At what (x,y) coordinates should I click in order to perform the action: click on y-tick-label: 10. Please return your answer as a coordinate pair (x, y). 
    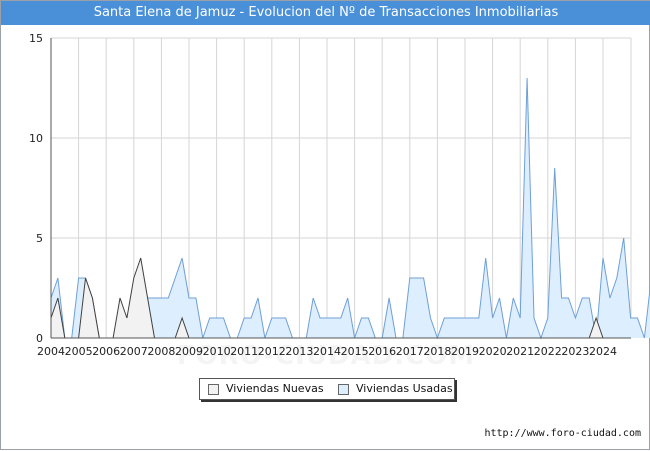
    Looking at the image, I should click on (36, 138).